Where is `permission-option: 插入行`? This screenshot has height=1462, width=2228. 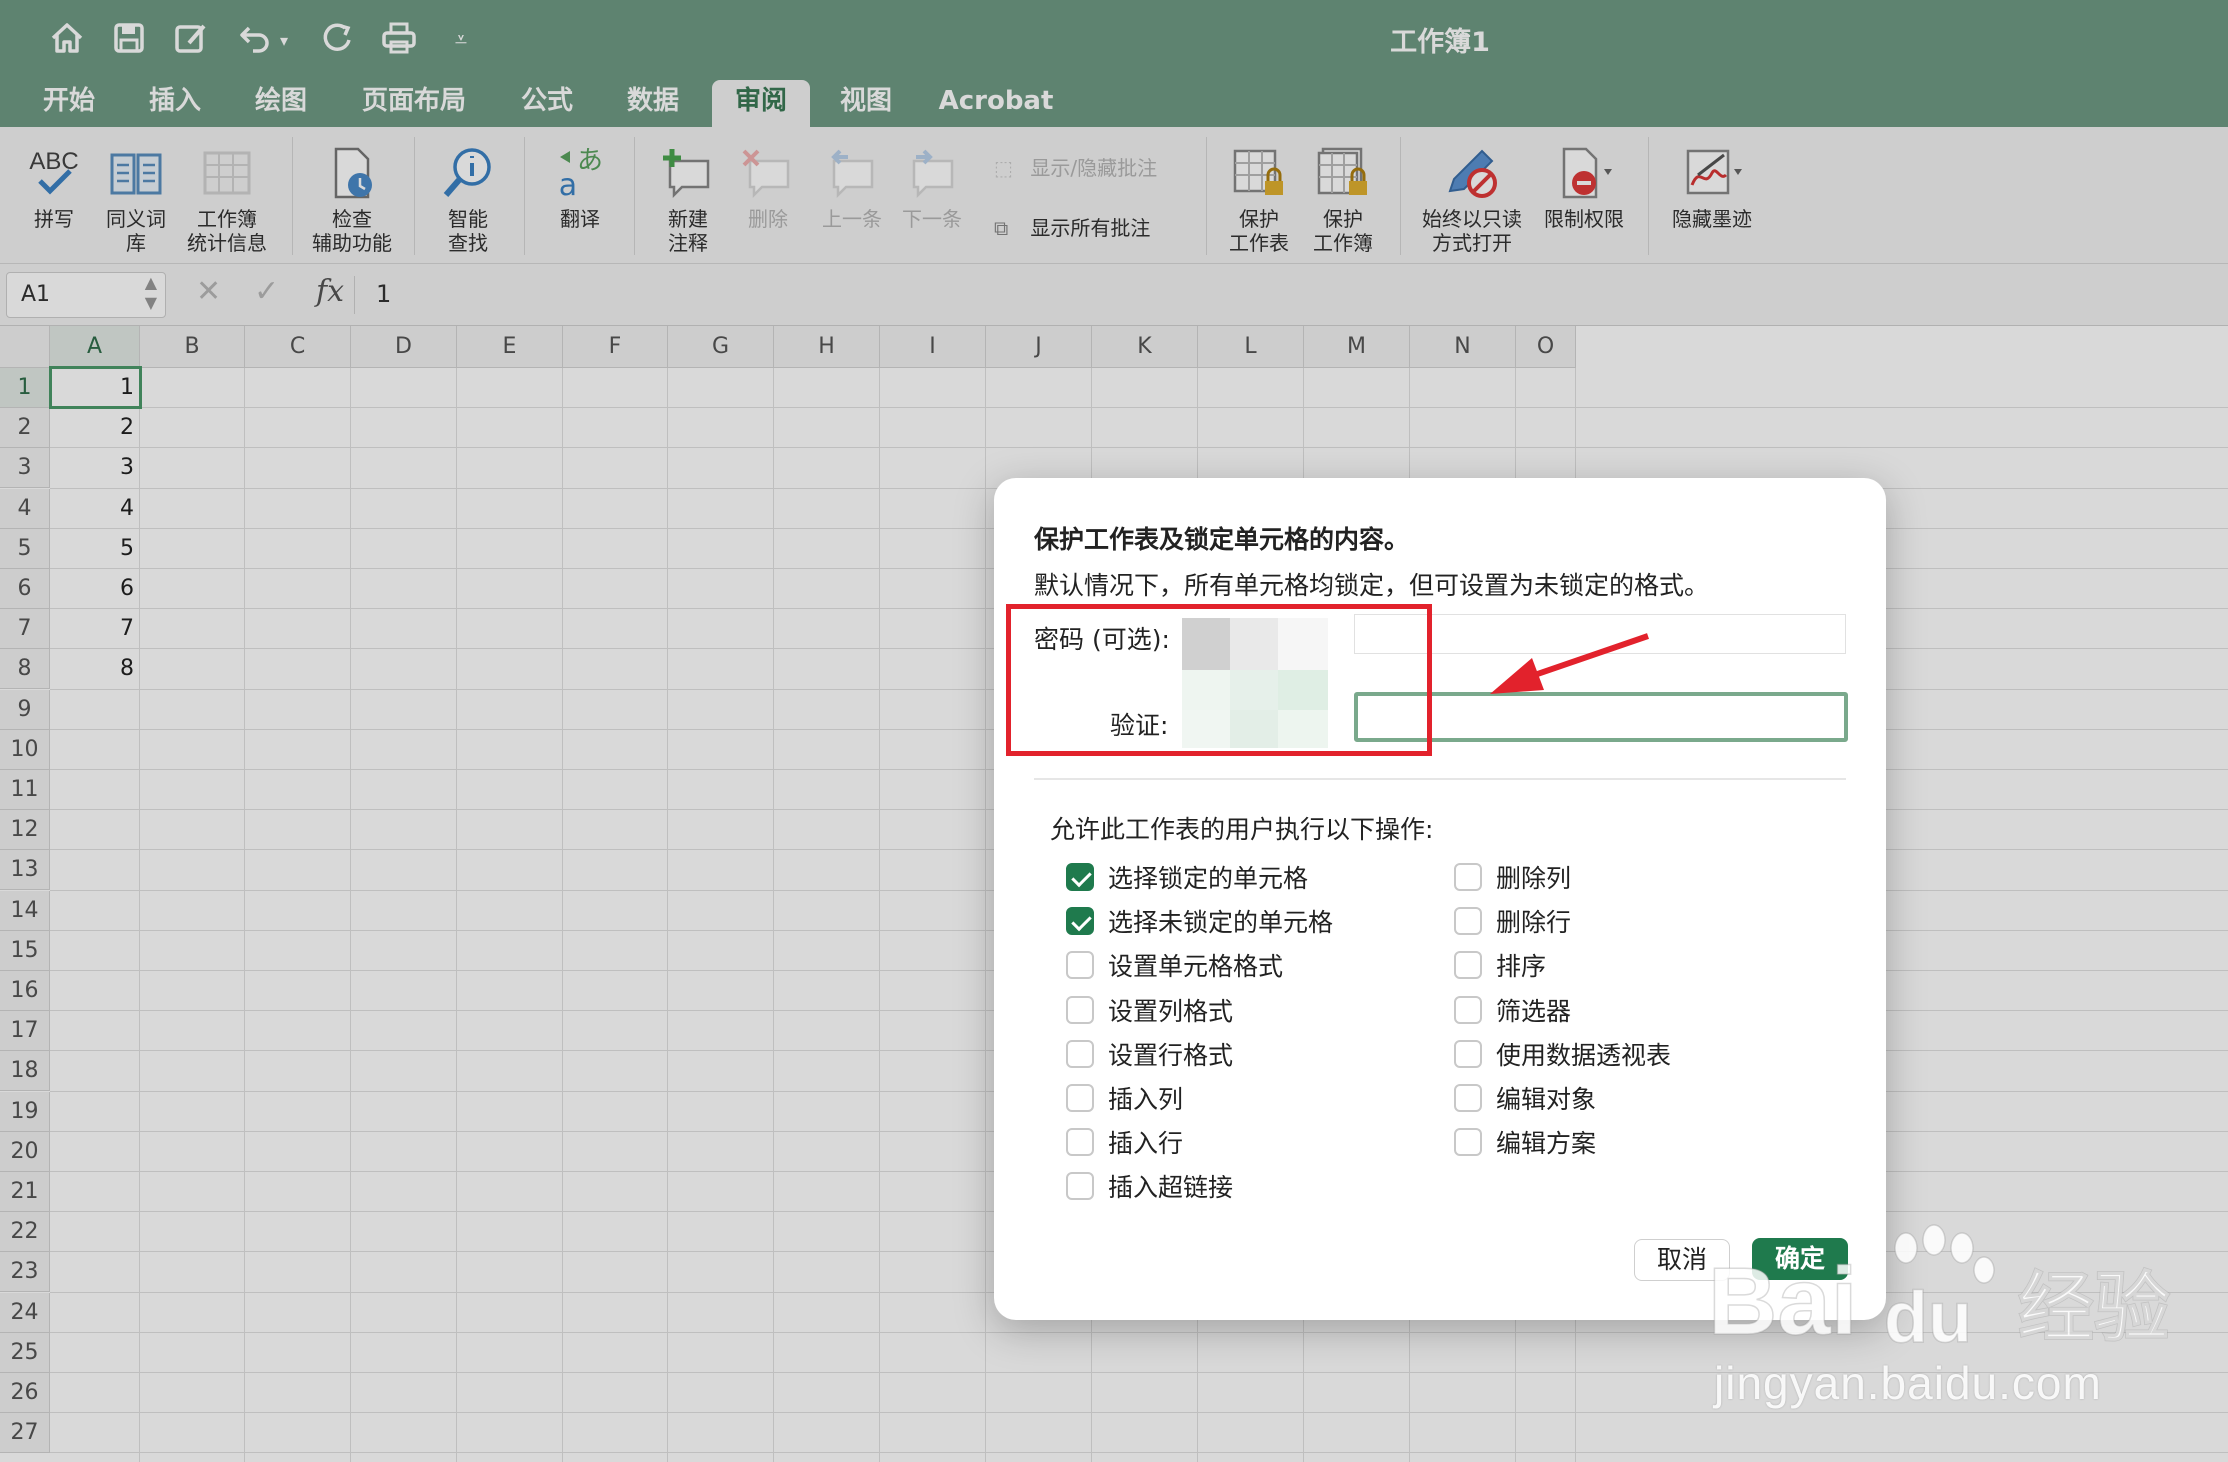
permission-option: 插入行 is located at coordinates (1124, 1142).